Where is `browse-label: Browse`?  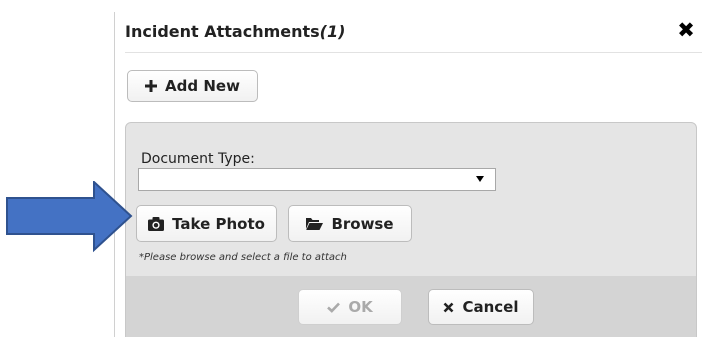
browse-label: Browse is located at coordinates (362, 223).